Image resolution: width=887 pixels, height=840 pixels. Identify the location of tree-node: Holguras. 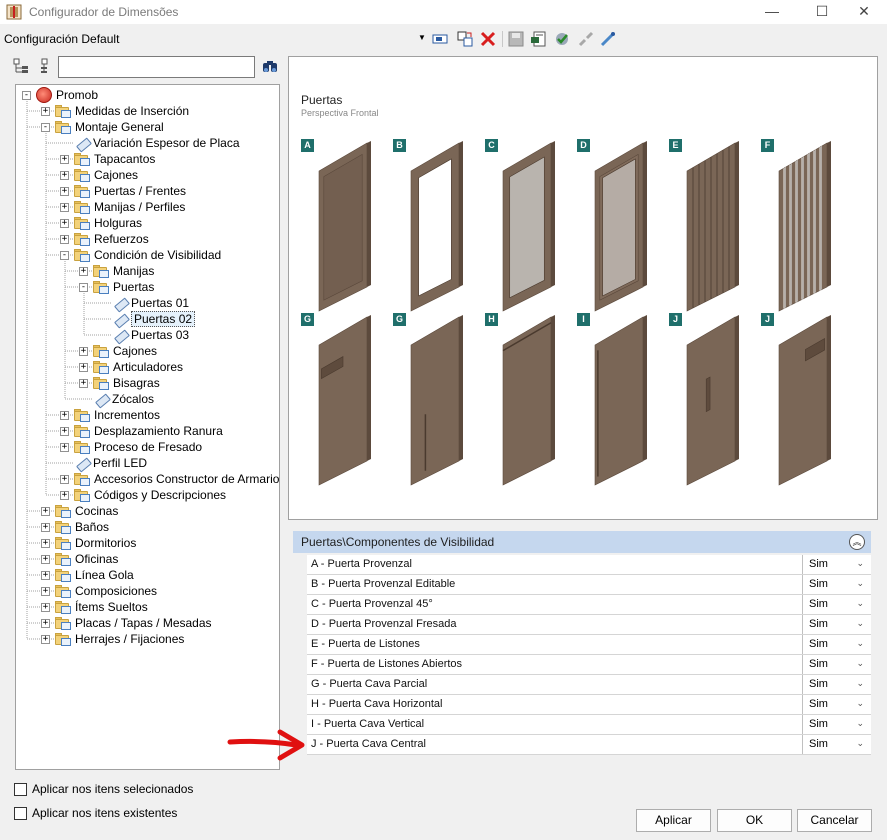
(108, 223).